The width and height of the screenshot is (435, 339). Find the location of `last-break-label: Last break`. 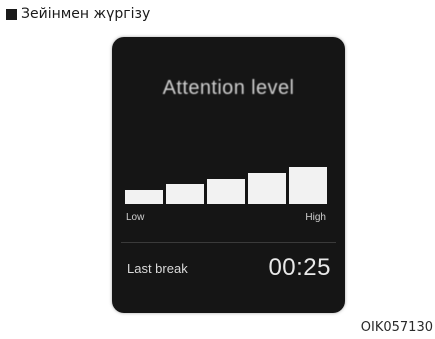

last-break-label: Last break is located at coordinates (157, 268).